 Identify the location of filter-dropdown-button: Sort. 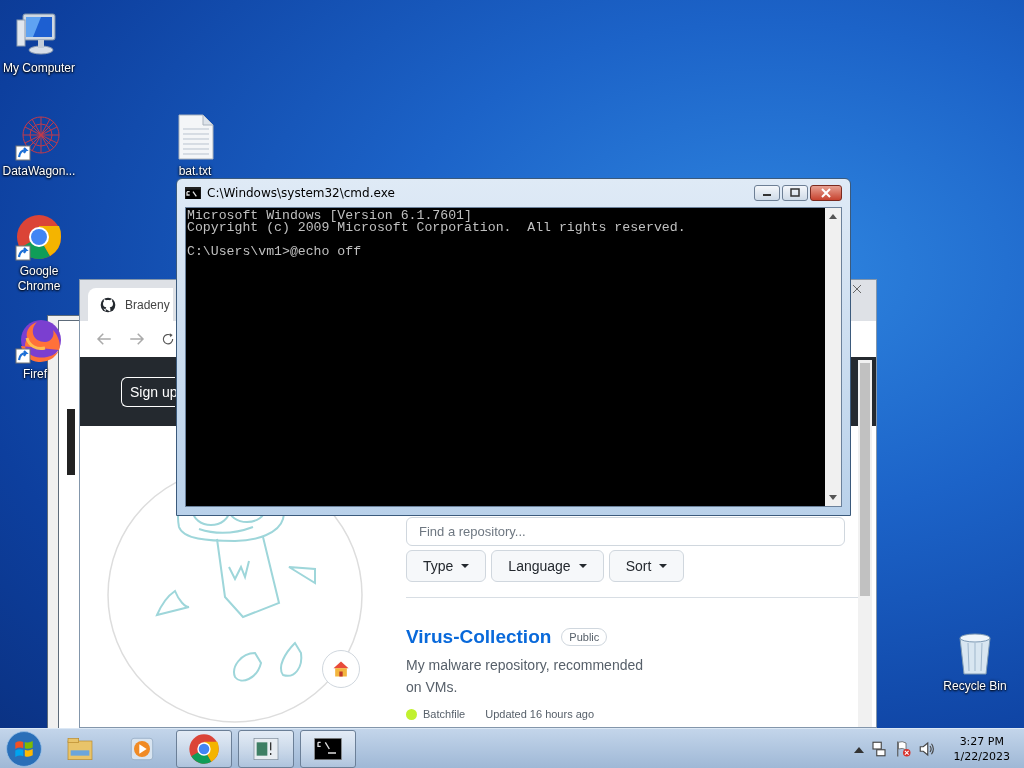
(646, 566).